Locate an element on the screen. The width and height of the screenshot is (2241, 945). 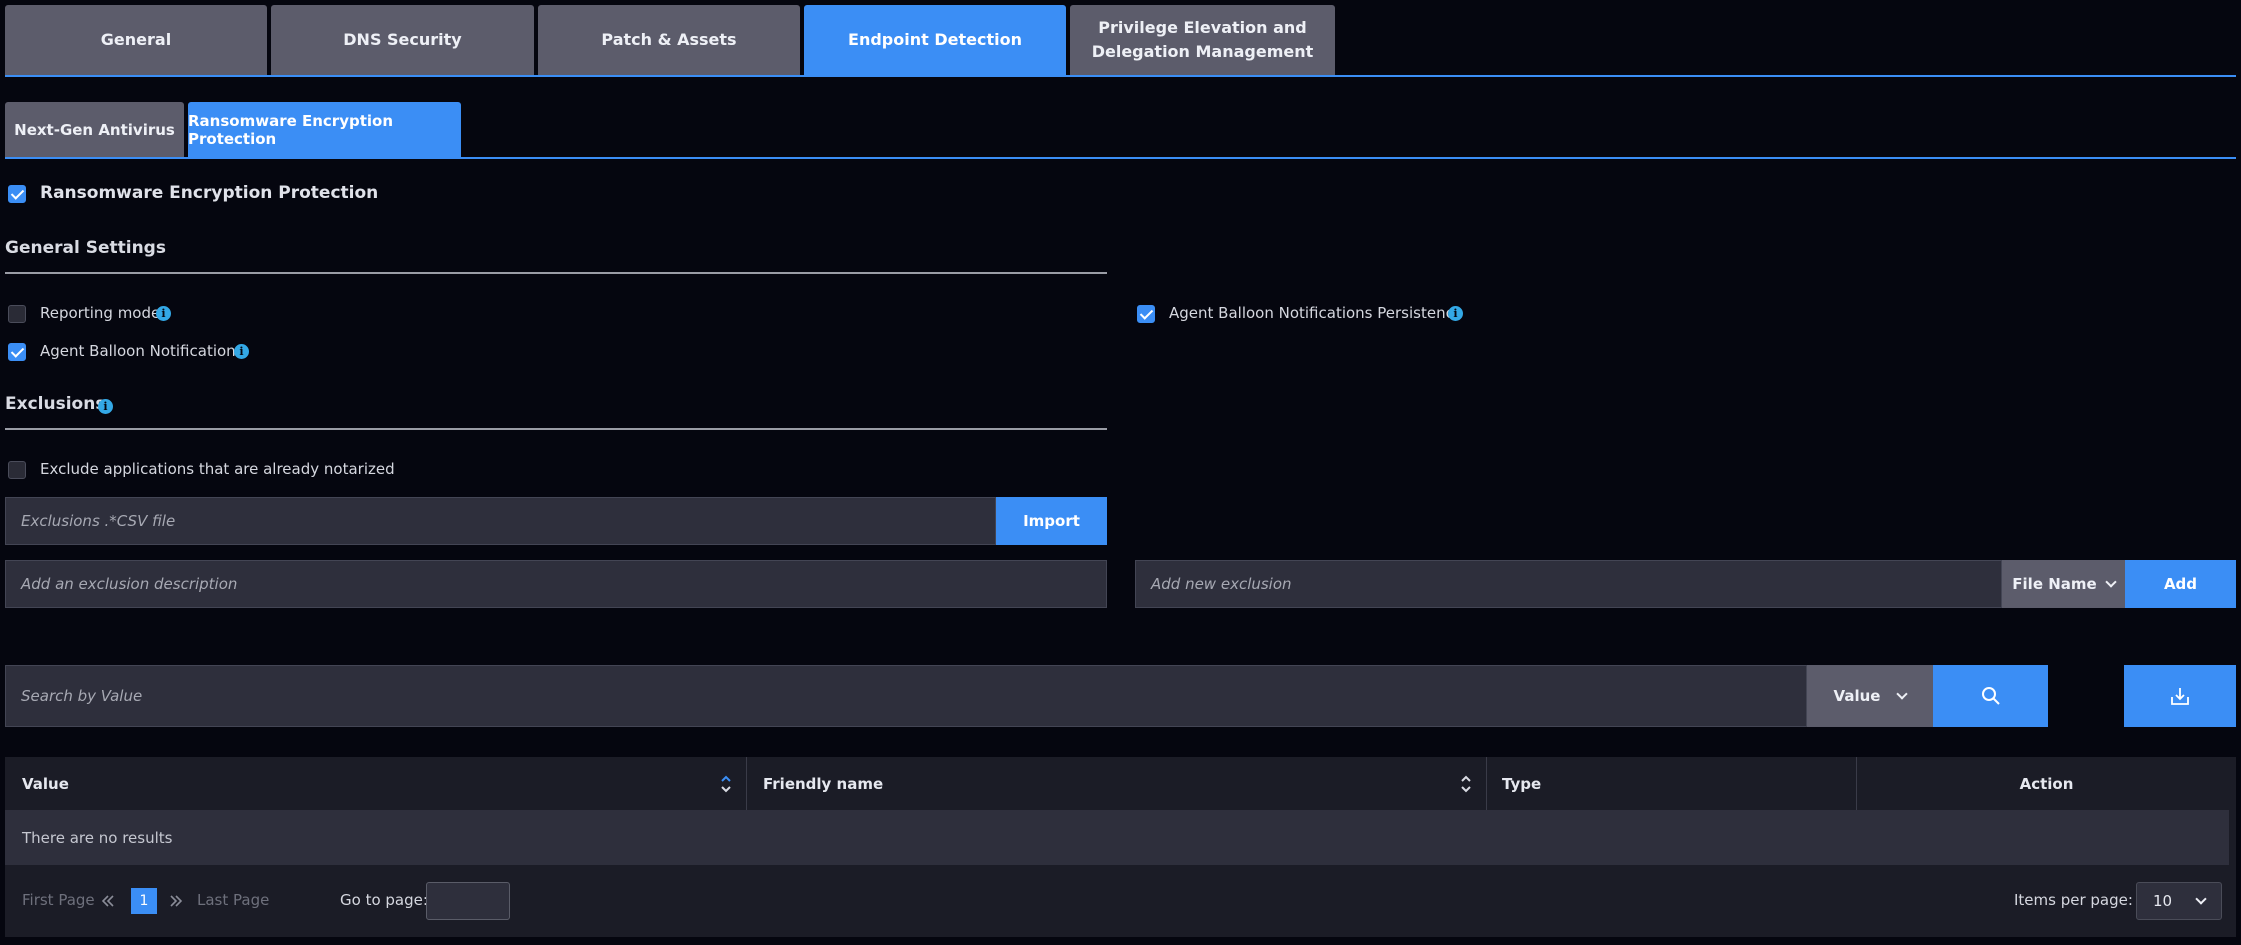
column-header-value: Value is located at coordinates (45, 783).